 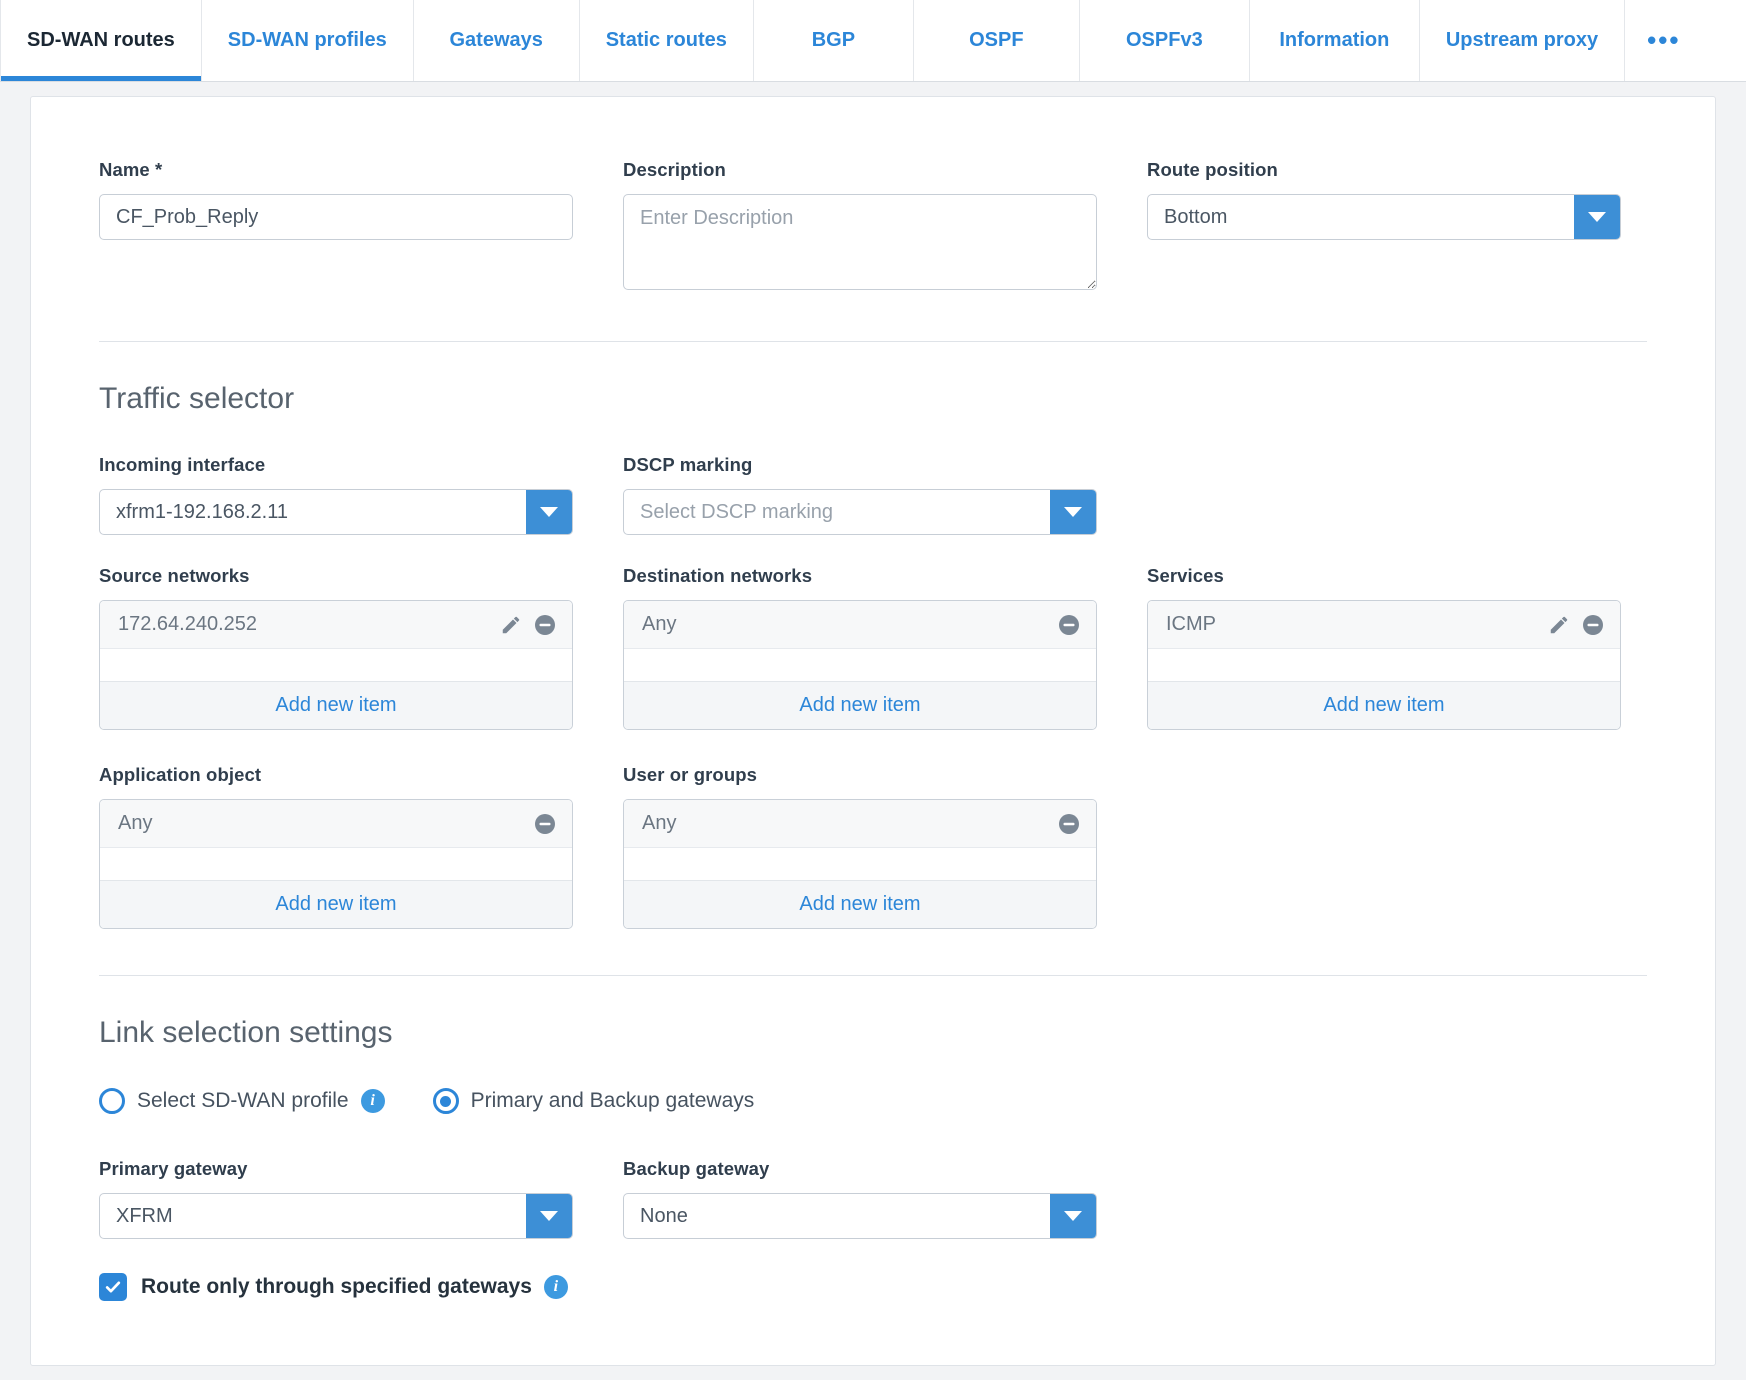 I want to click on backup-gateway-group: Backup gateway None, so click(x=860, y=1198).